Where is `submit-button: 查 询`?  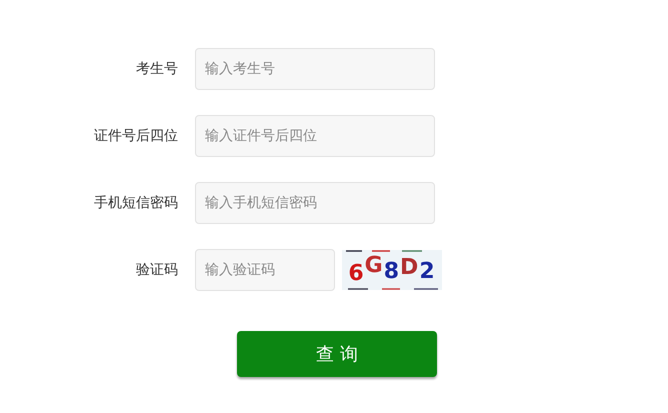
submit-button: 查 询 is located at coordinates (337, 354).